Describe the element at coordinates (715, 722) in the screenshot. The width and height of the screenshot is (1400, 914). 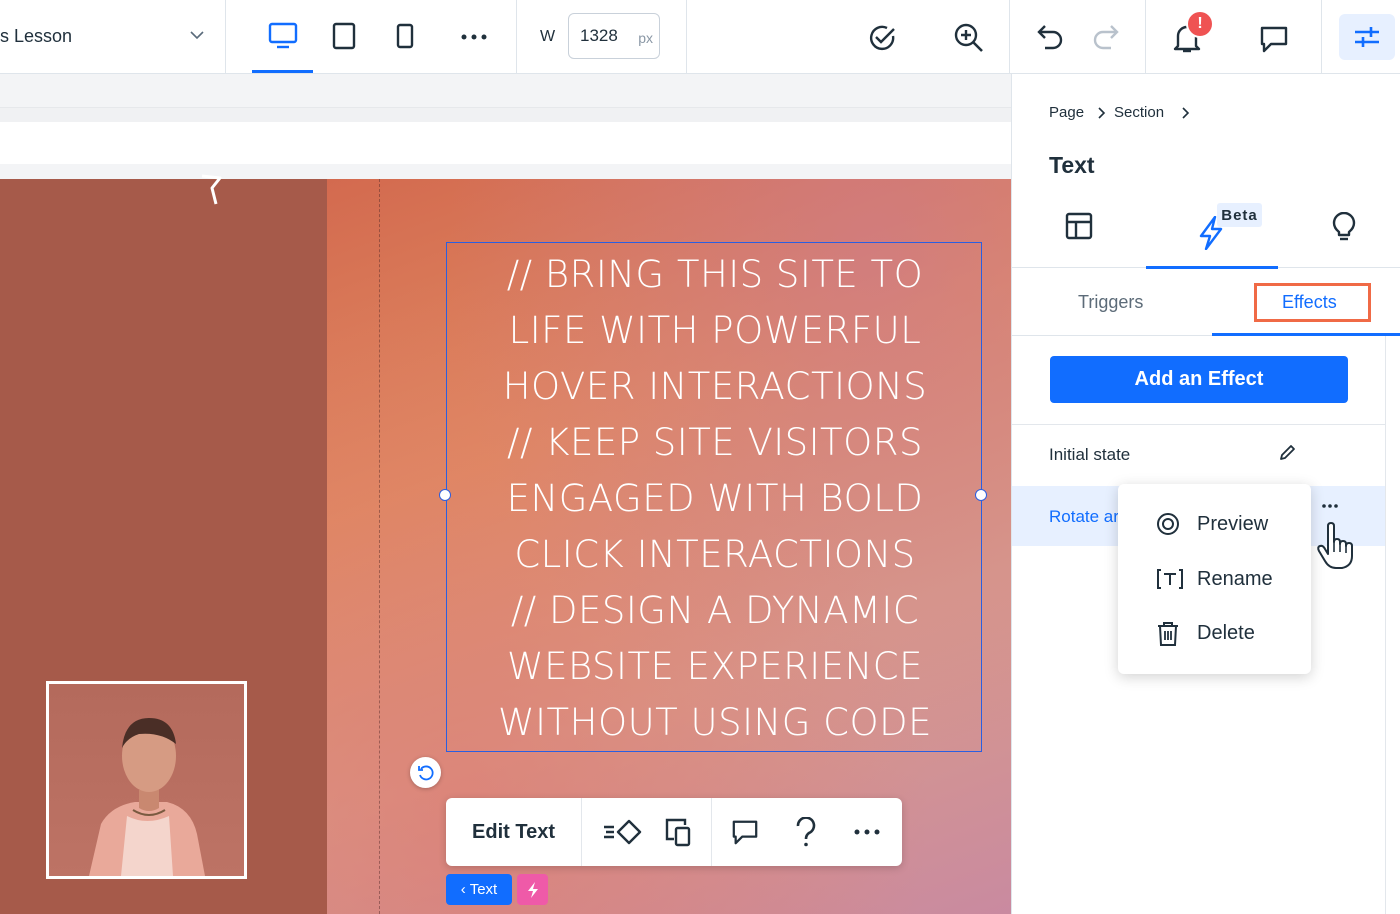
I see `copy-line: WITHOUT USING CODE` at that location.